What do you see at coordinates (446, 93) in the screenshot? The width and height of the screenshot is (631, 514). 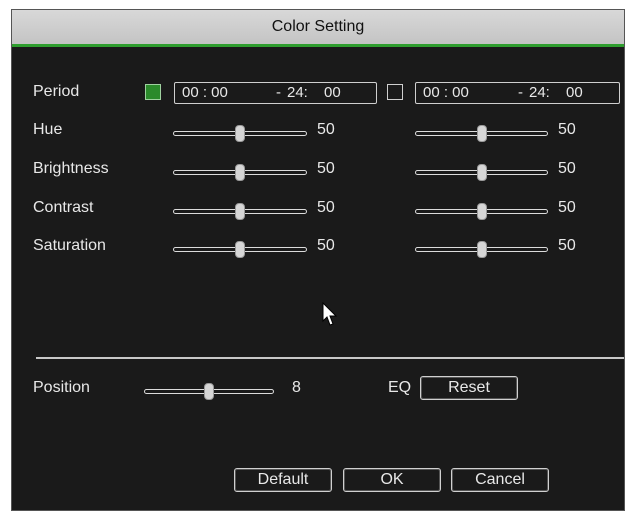 I see `period-2-start: 00` at bounding box center [446, 93].